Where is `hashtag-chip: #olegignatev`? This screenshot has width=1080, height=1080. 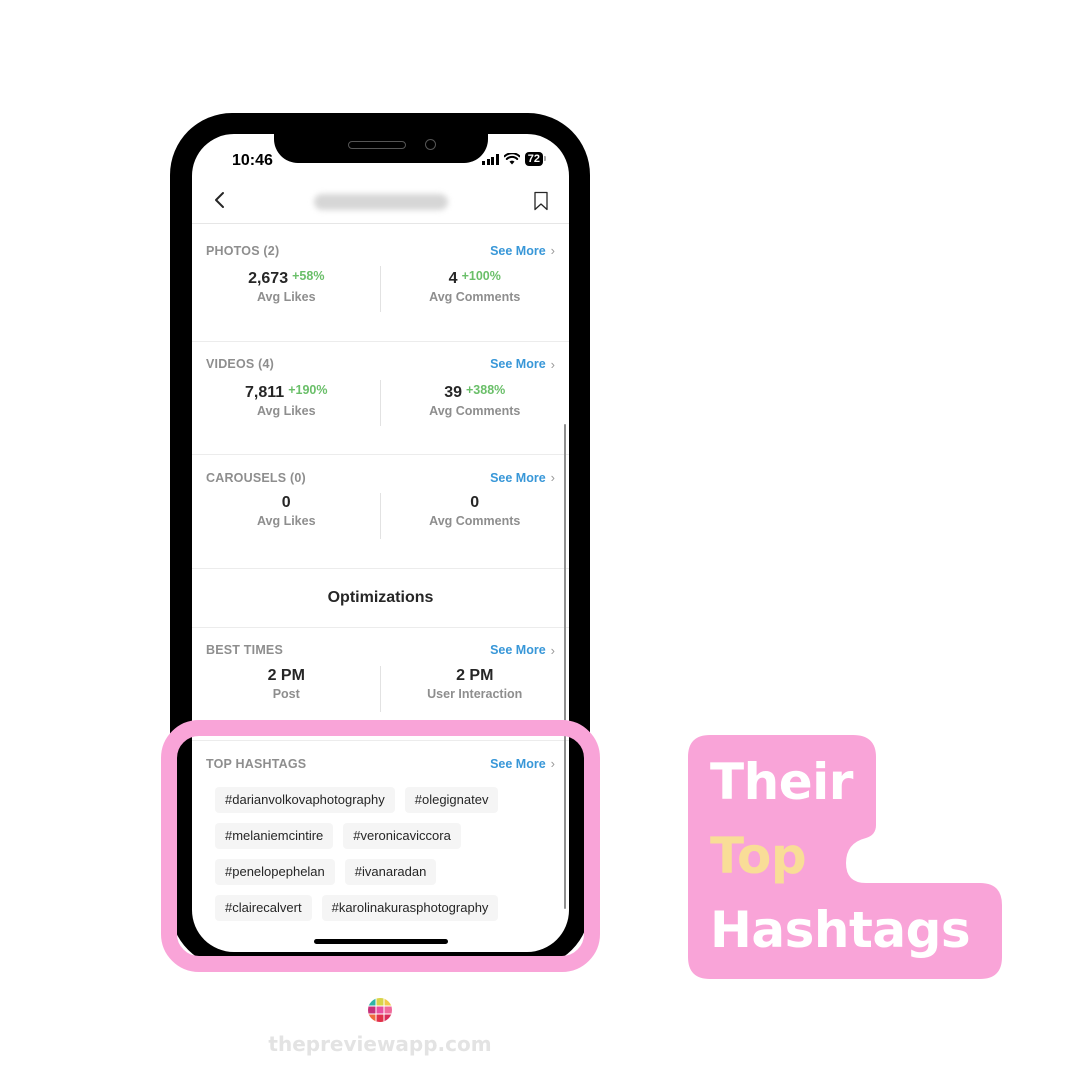 hashtag-chip: #olegignatev is located at coordinates (451, 800).